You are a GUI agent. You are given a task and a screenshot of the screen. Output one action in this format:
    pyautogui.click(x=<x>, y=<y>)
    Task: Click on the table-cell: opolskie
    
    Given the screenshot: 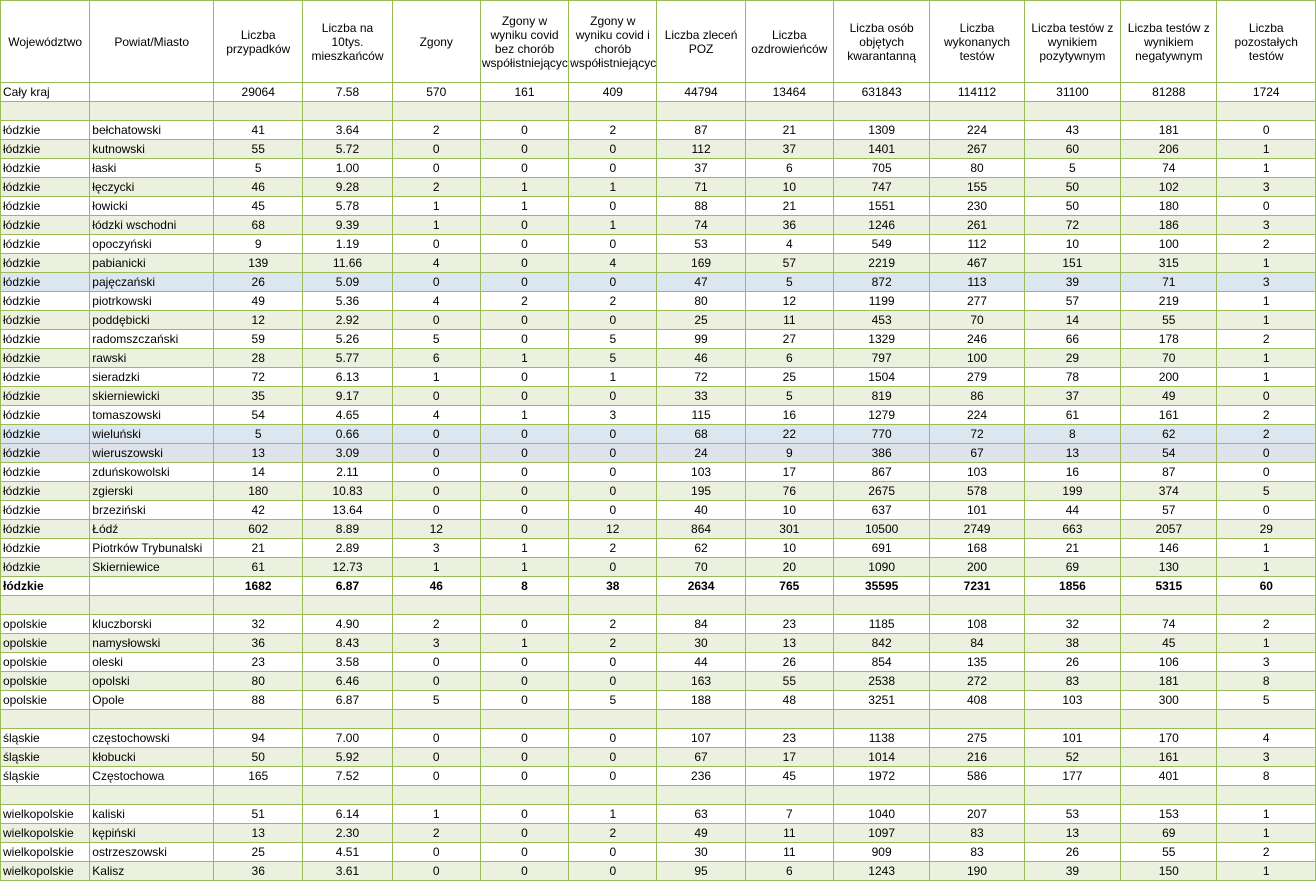 What is the action you would take?
    pyautogui.click(x=45, y=643)
    